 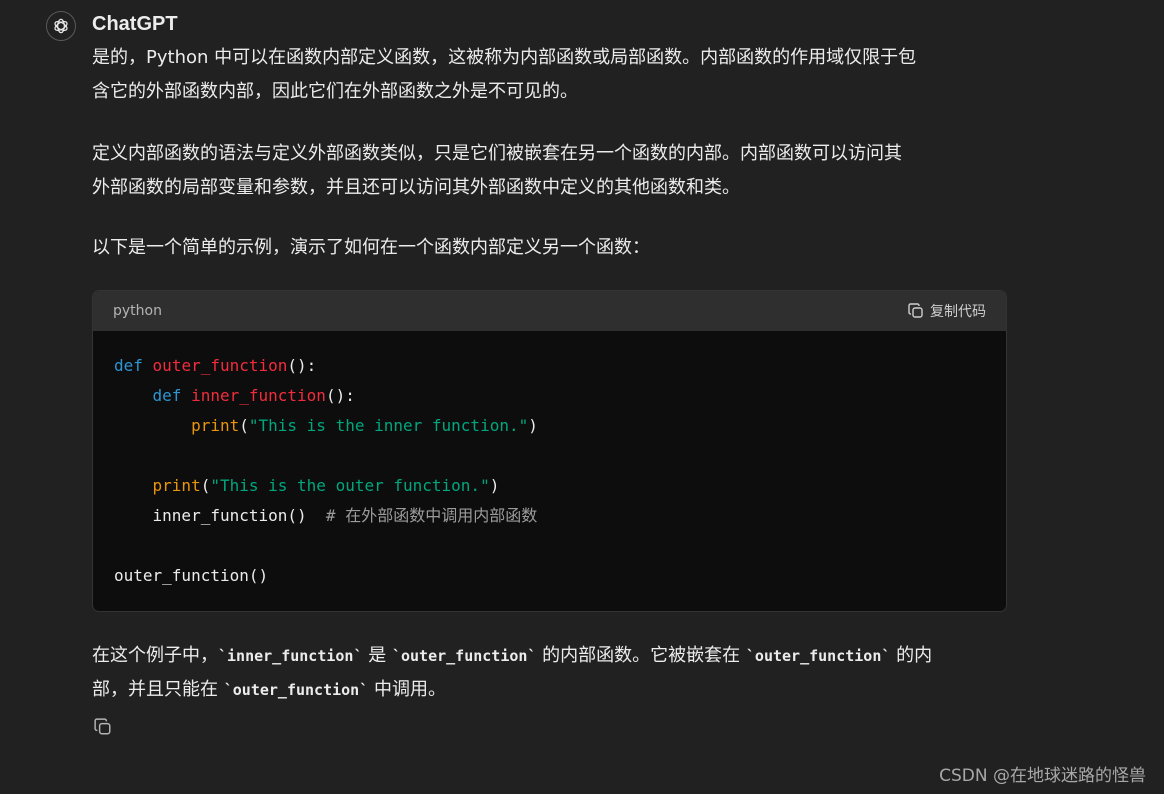 What do you see at coordinates (229, 515) in the screenshot?
I see `call-token: inner_function()` at bounding box center [229, 515].